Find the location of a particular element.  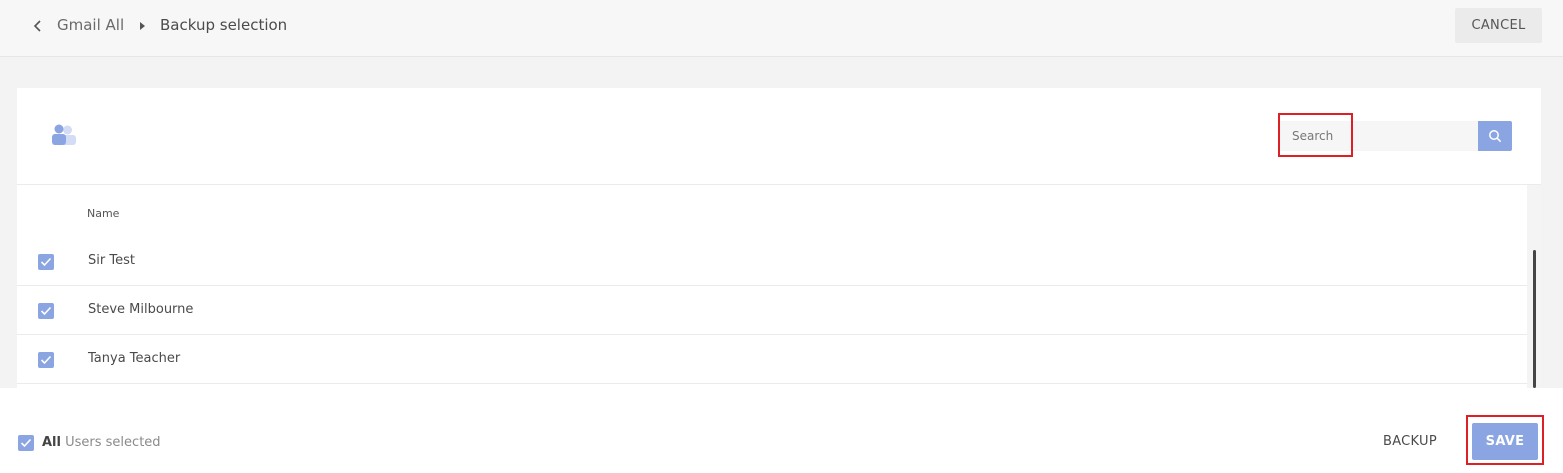

selection-summary: All Users selected is located at coordinates (101, 442).